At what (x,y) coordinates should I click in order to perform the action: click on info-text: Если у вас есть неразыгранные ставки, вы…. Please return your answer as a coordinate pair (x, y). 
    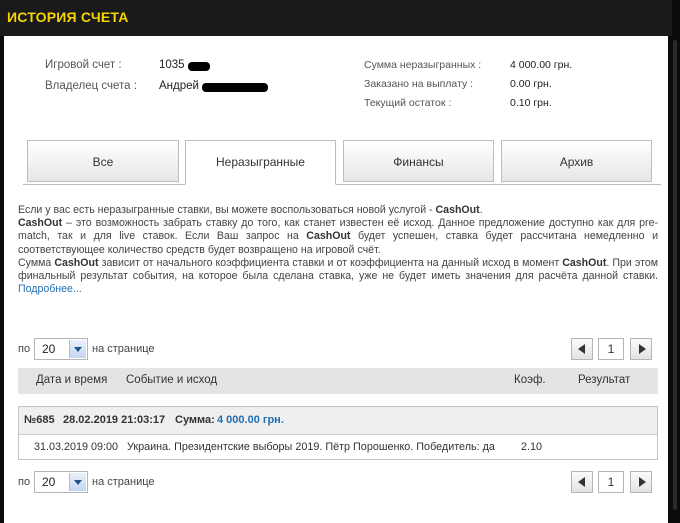
    Looking at the image, I should click on (227, 210).